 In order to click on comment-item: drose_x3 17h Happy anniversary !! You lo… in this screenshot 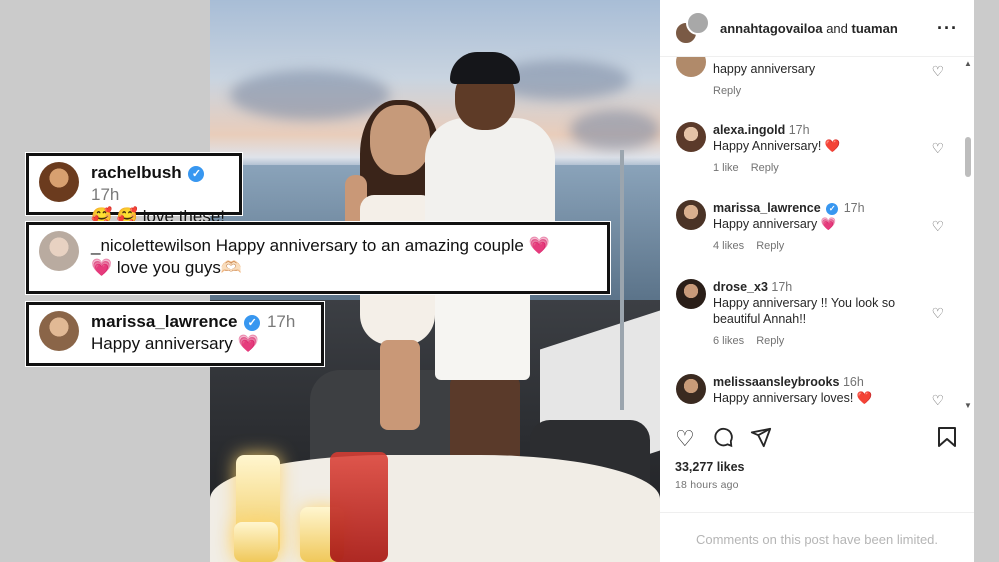, I will do `click(821, 317)`.